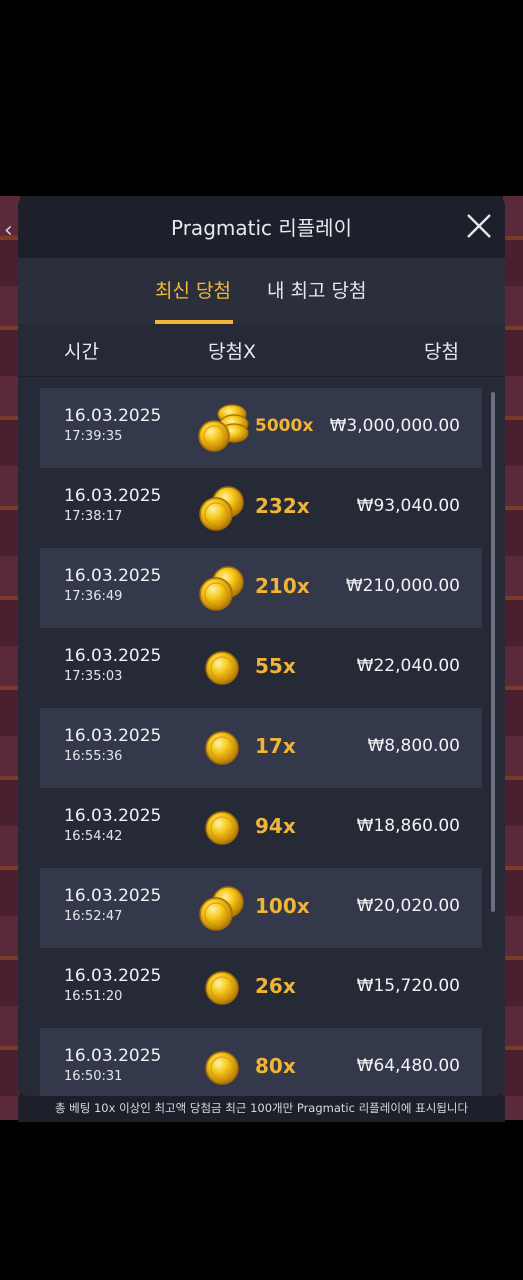 The image size is (523, 1280). Describe the element at coordinates (316, 289) in the screenshot. I see `tab-my-best-wins: 내 최고 당첨` at that location.